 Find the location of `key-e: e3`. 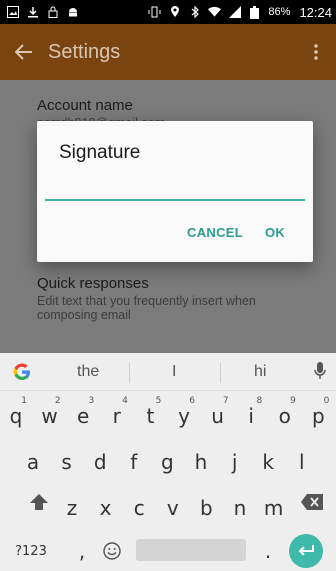

key-e: e3 is located at coordinates (83, 413).